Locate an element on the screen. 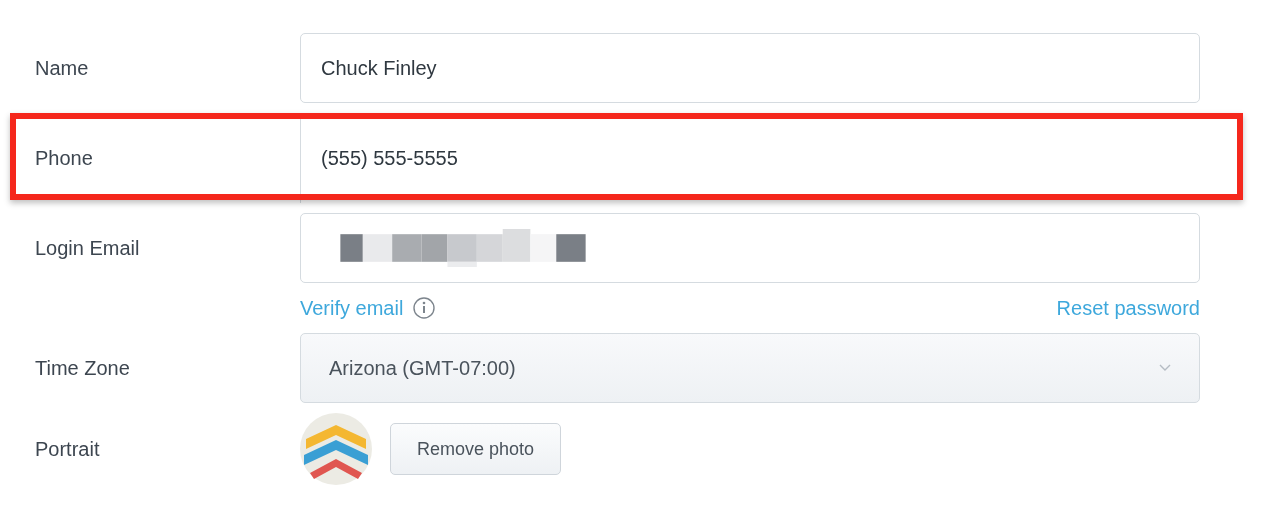  chevron-down-icon is located at coordinates (1165, 368).